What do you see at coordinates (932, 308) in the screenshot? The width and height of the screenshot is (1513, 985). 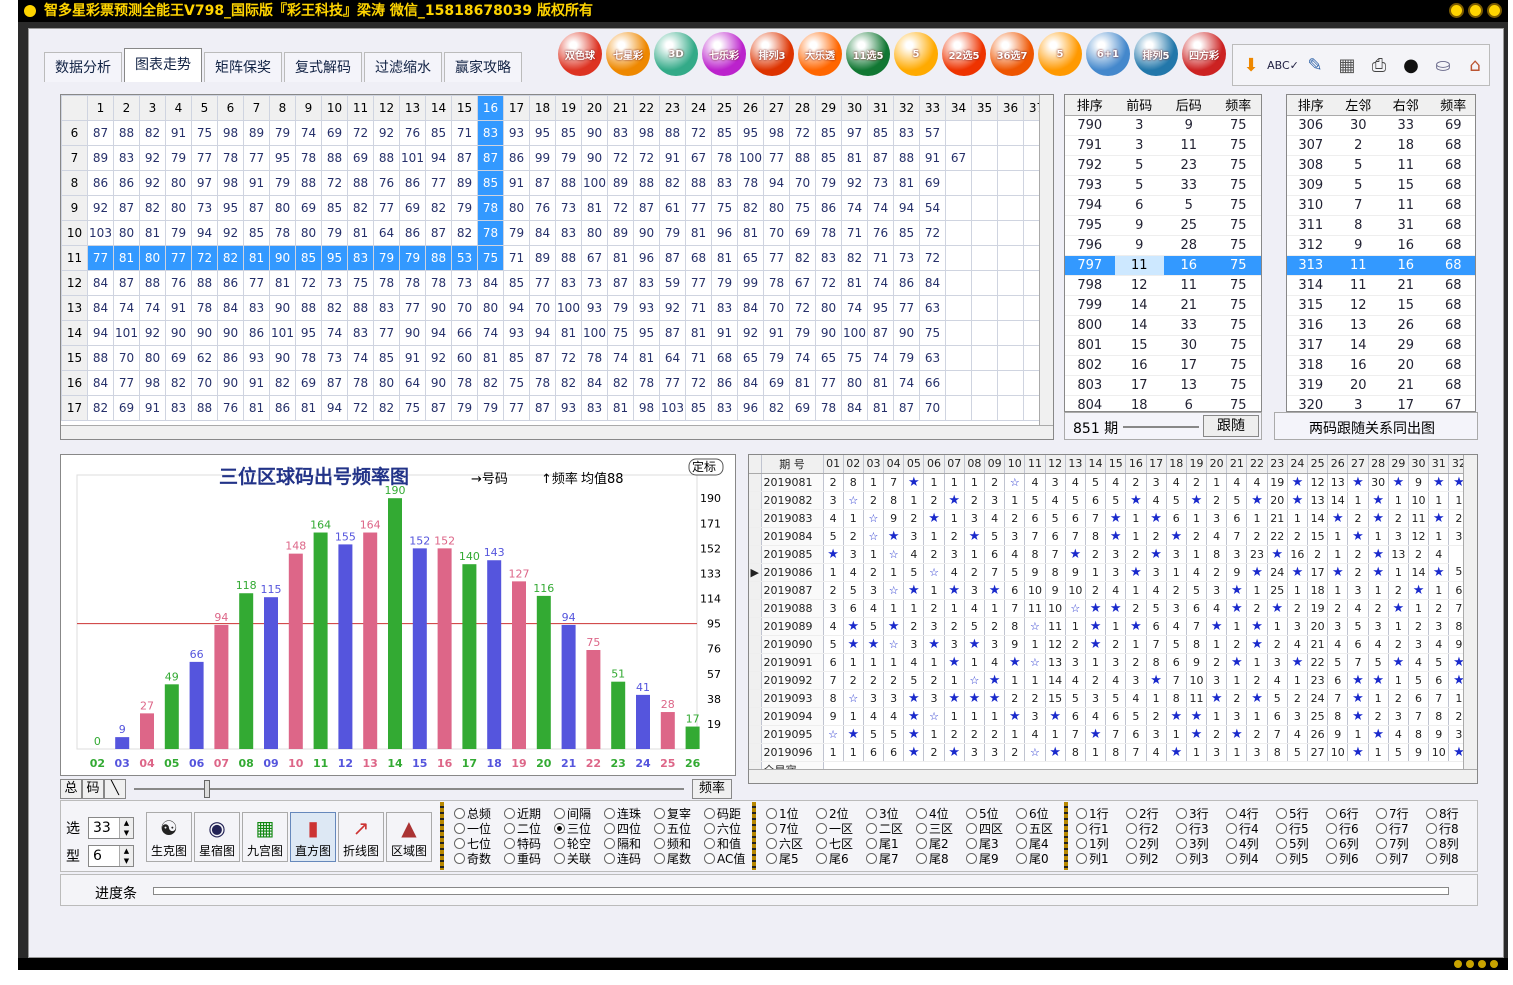 I see `matrix-cell: 63` at bounding box center [932, 308].